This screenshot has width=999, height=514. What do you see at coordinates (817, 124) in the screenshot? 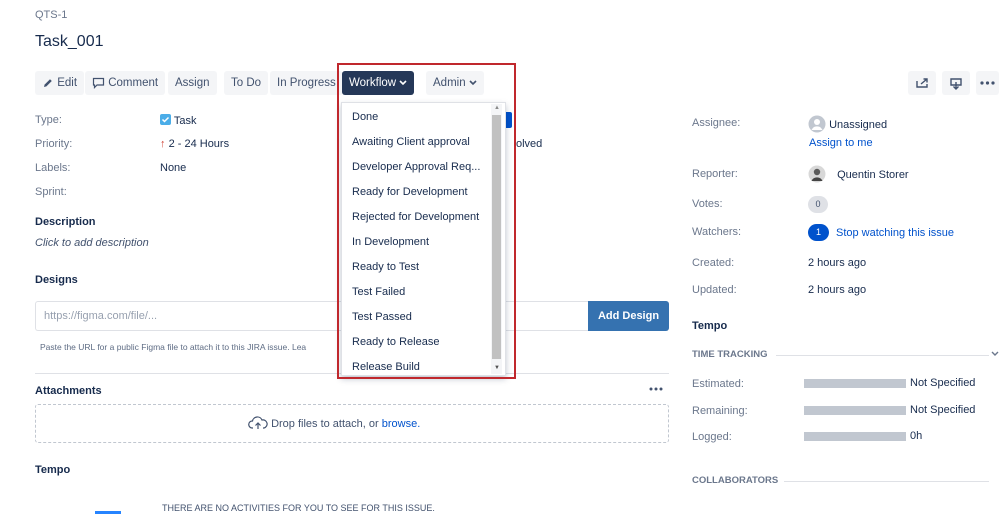
I see `avatar-unassigned-icon` at bounding box center [817, 124].